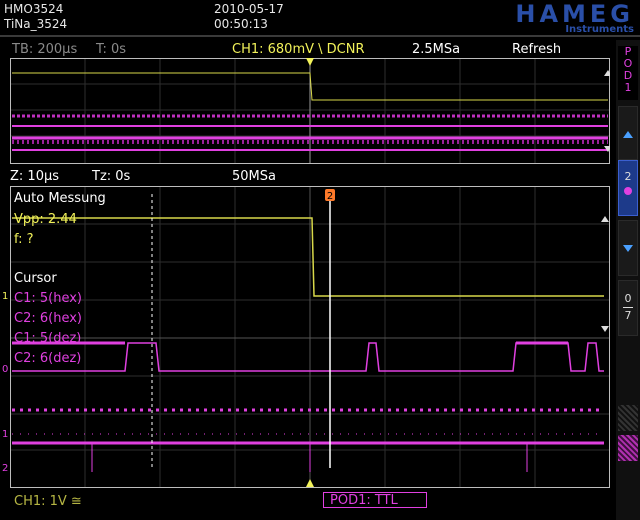 The width and height of the screenshot is (640, 520). Describe the element at coordinates (48, 318) in the screenshot. I see `cursor-2-hex: C2: 6(hex)` at that location.